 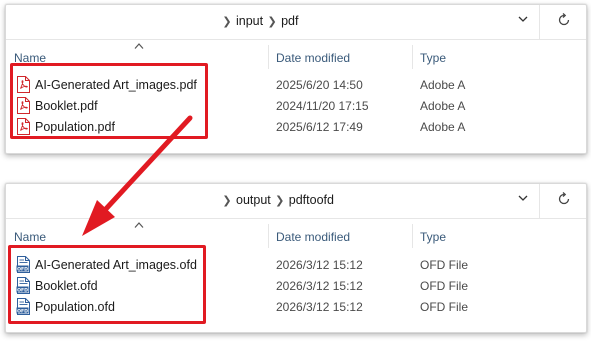 I want to click on file-name: Population.ofd, so click(x=75, y=307).